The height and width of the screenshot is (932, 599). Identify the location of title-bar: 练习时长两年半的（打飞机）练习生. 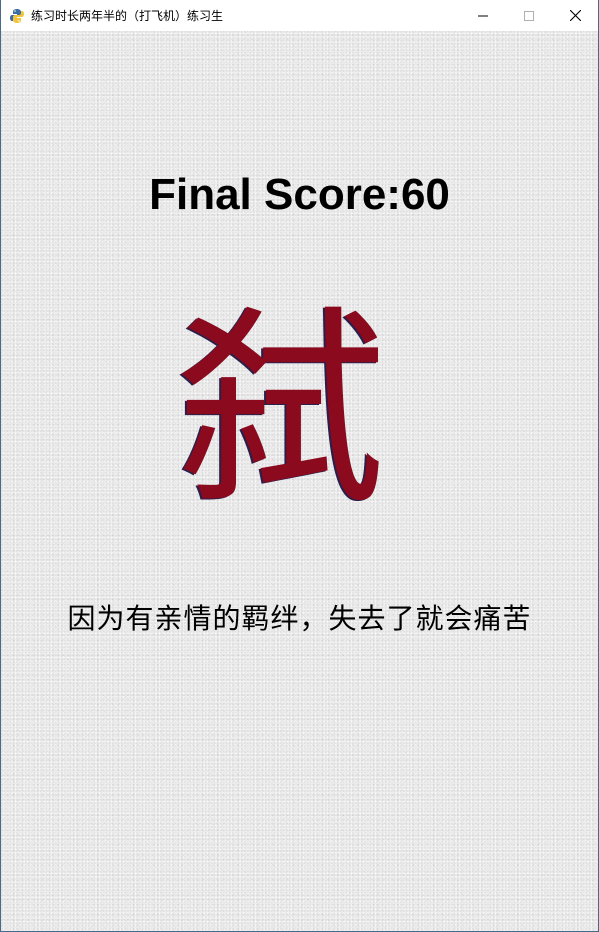
(299, 15).